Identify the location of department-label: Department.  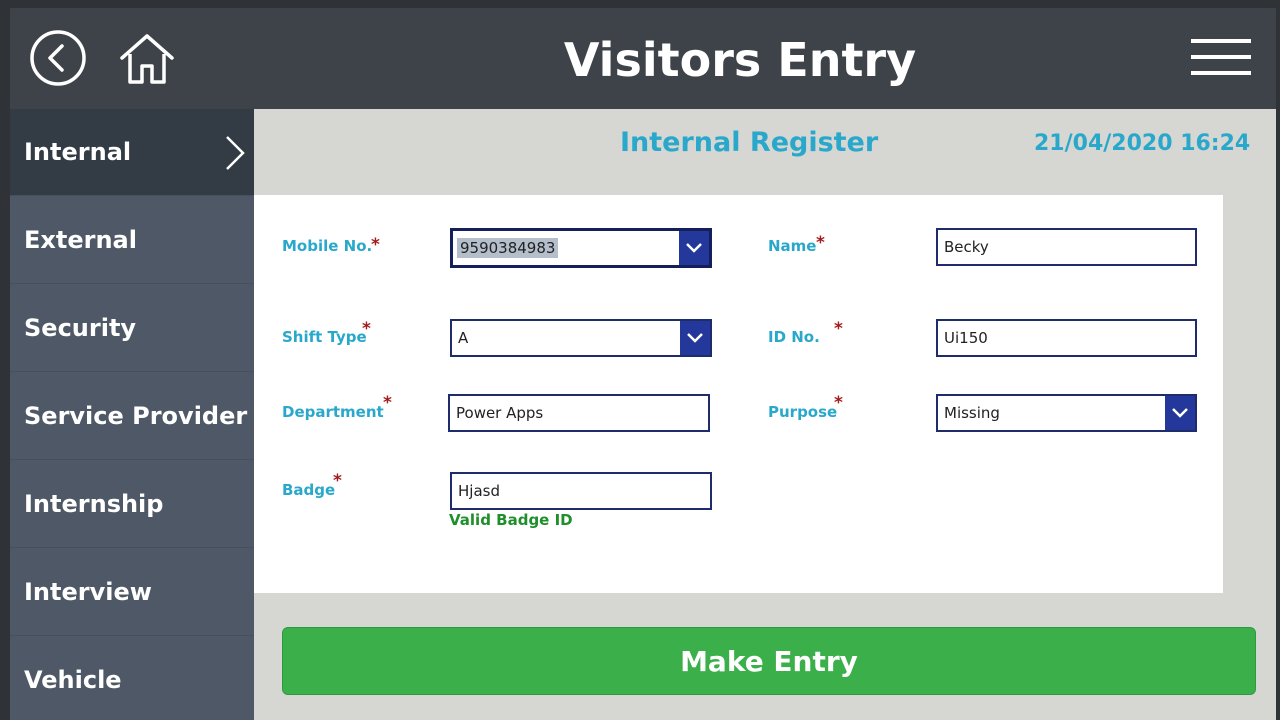
(333, 412).